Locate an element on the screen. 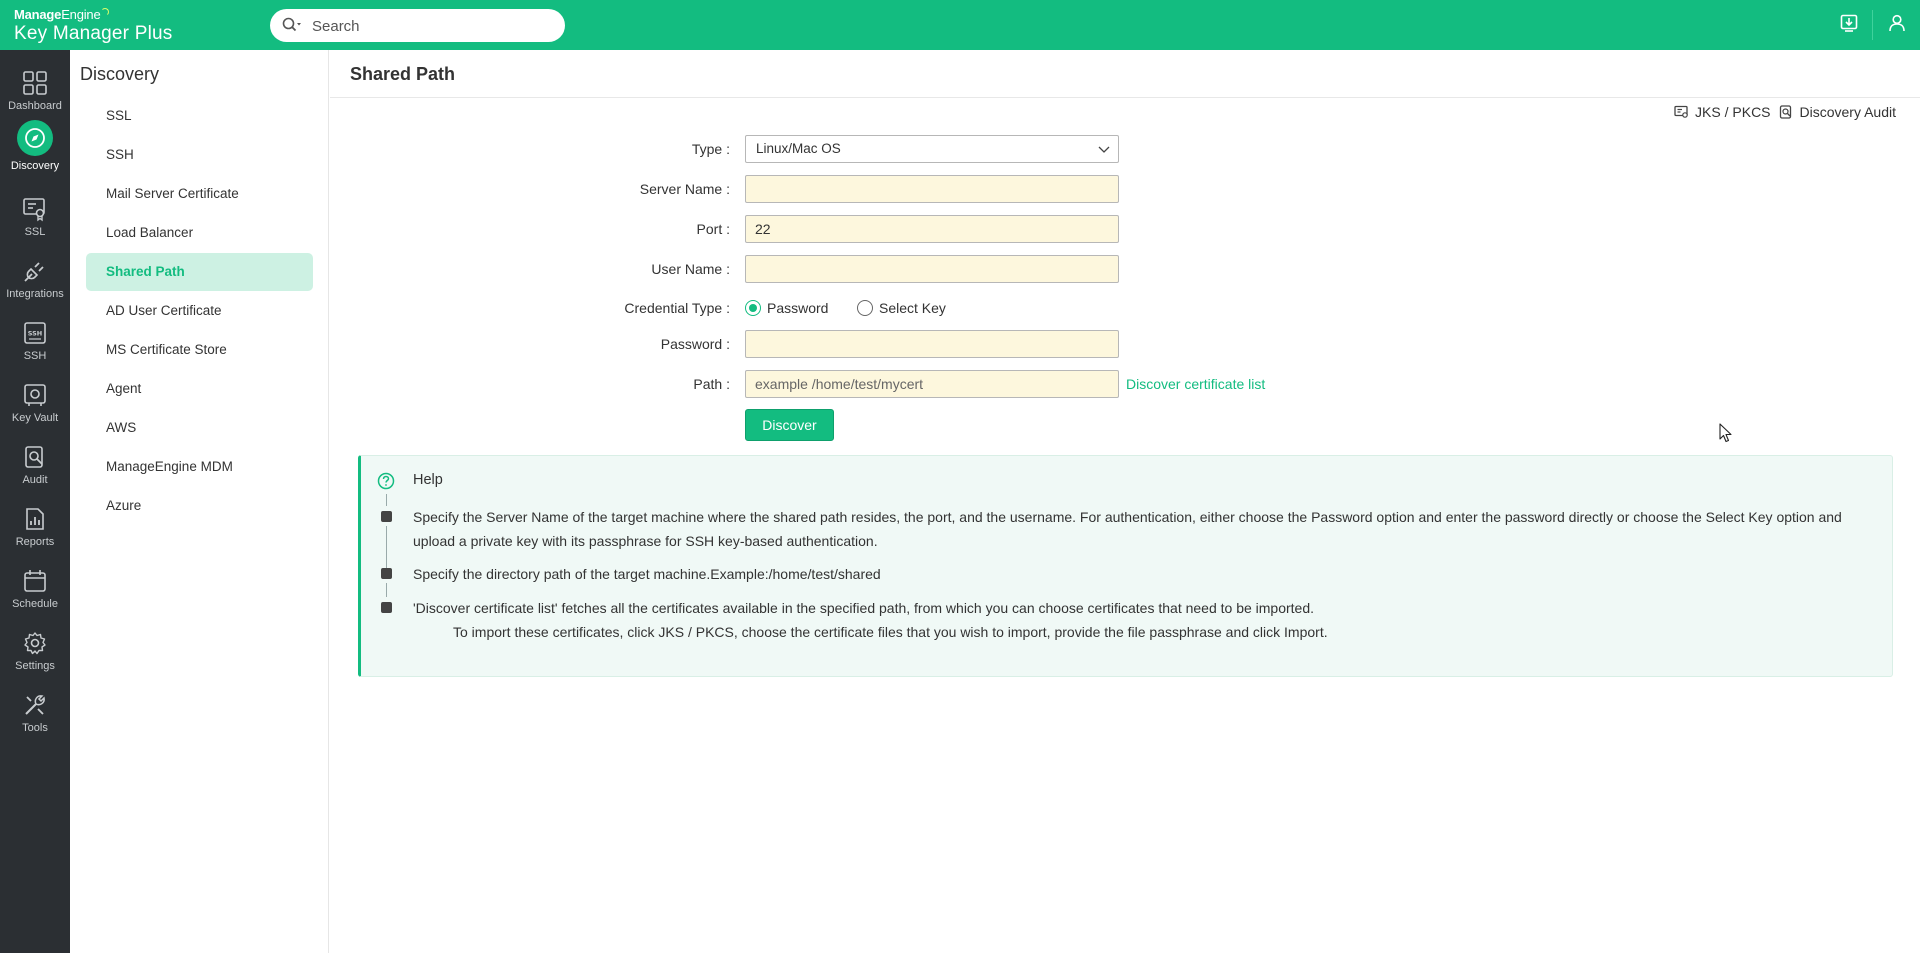  nav-discovery: Discovery is located at coordinates (35, 146).